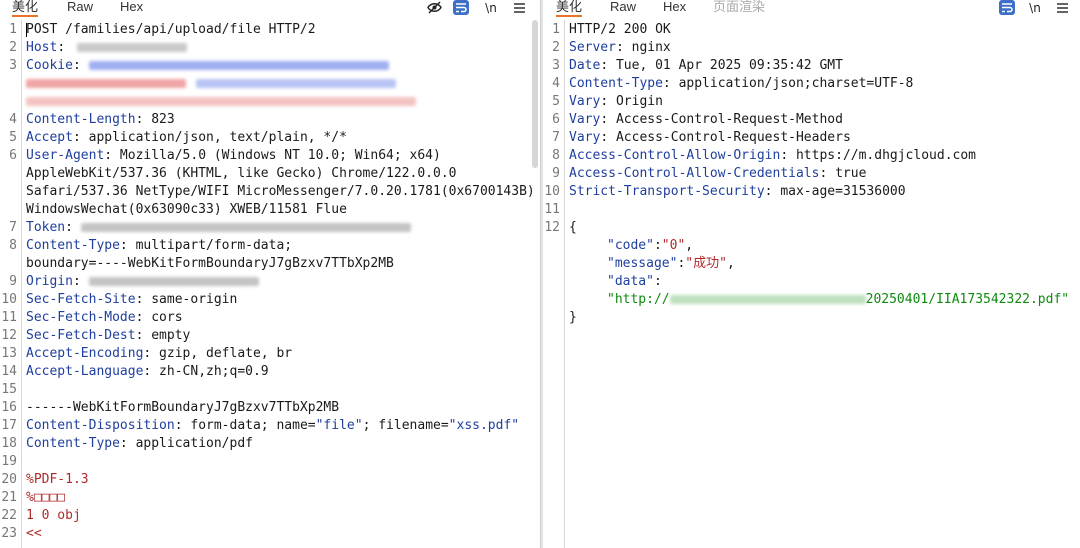  I want to click on response-tab-hex: Hex, so click(674, 8).